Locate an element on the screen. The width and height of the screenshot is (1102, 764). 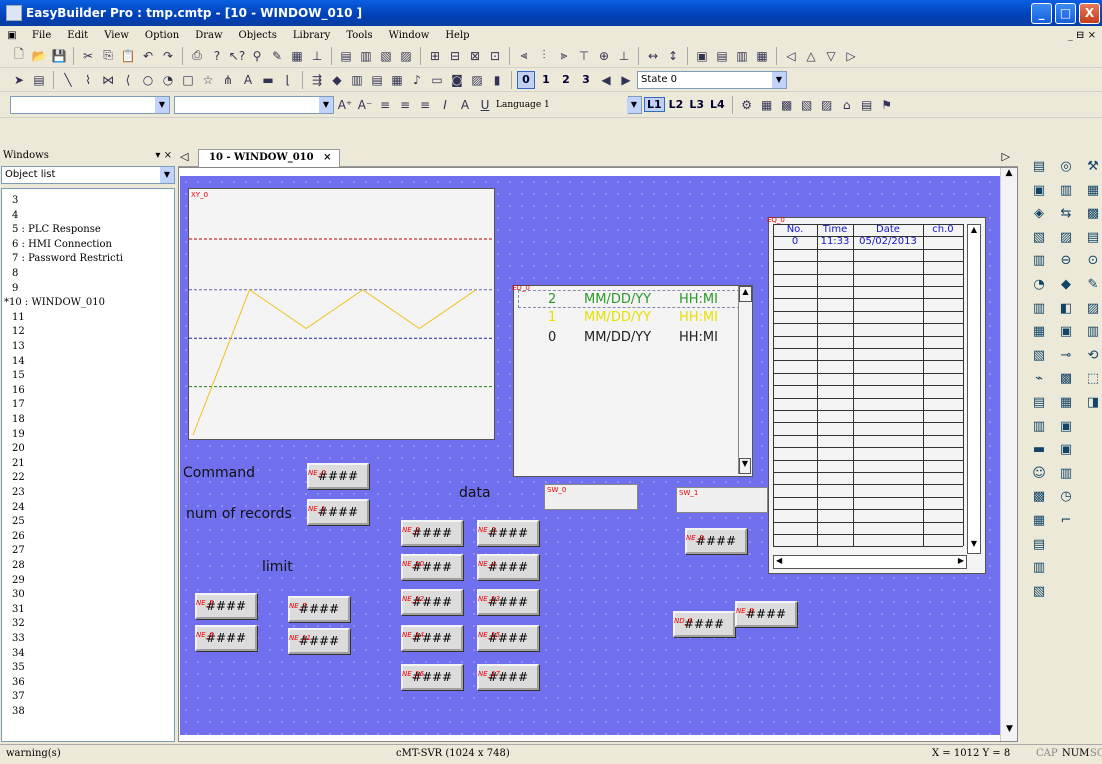
toolbox-object-icon: ⟲ is located at coordinates (1093, 356).